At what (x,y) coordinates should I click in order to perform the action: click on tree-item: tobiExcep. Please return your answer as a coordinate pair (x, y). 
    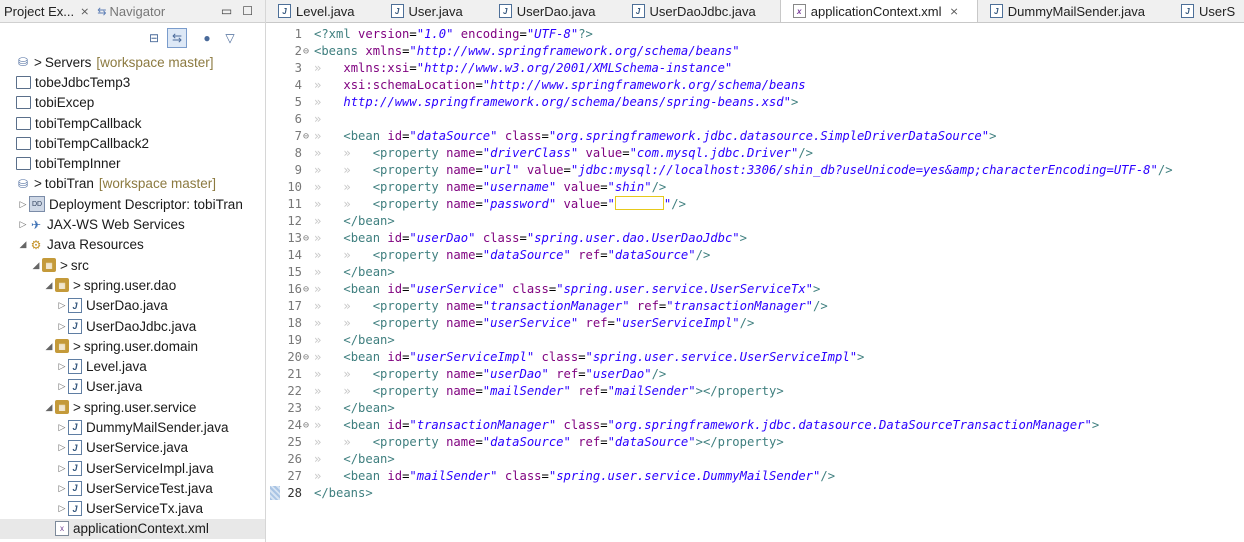
    Looking at the image, I should click on (132, 103).